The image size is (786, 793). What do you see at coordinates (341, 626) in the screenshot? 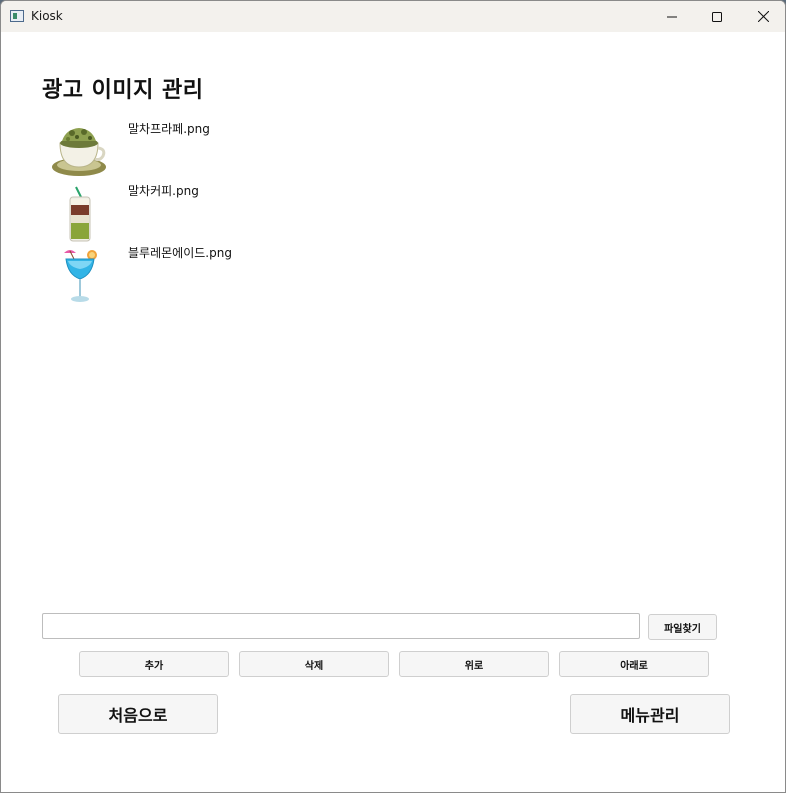
I see `file-path-input` at bounding box center [341, 626].